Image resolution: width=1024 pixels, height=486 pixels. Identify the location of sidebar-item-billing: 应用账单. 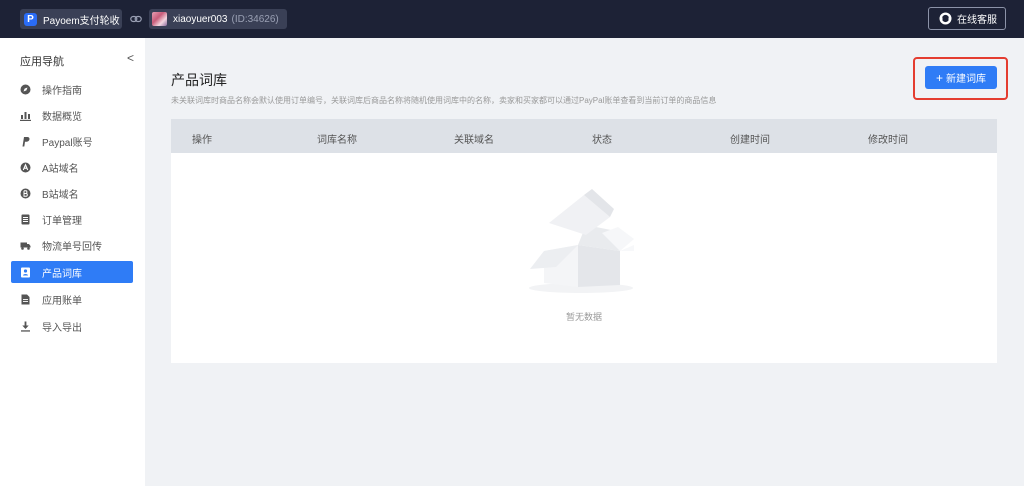
(72, 299).